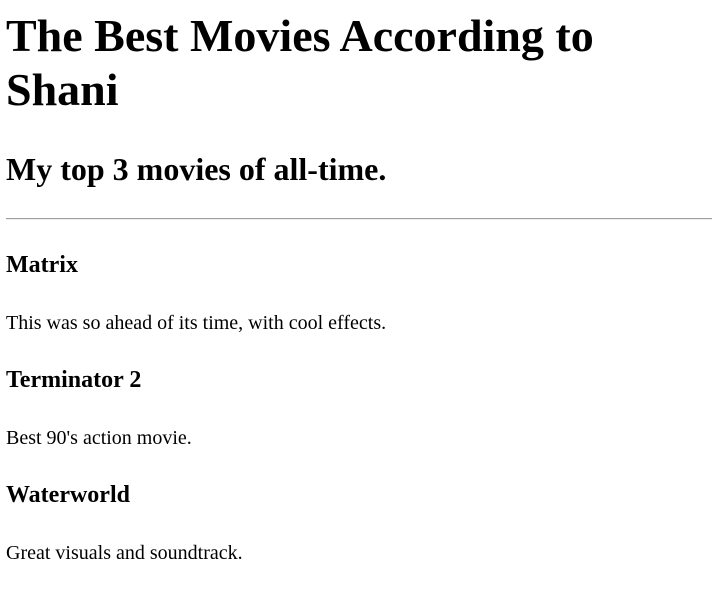 This screenshot has height=592, width=718. Describe the element at coordinates (300, 62) in the screenshot. I see `page-title: The Best Movies According to Shani` at that location.